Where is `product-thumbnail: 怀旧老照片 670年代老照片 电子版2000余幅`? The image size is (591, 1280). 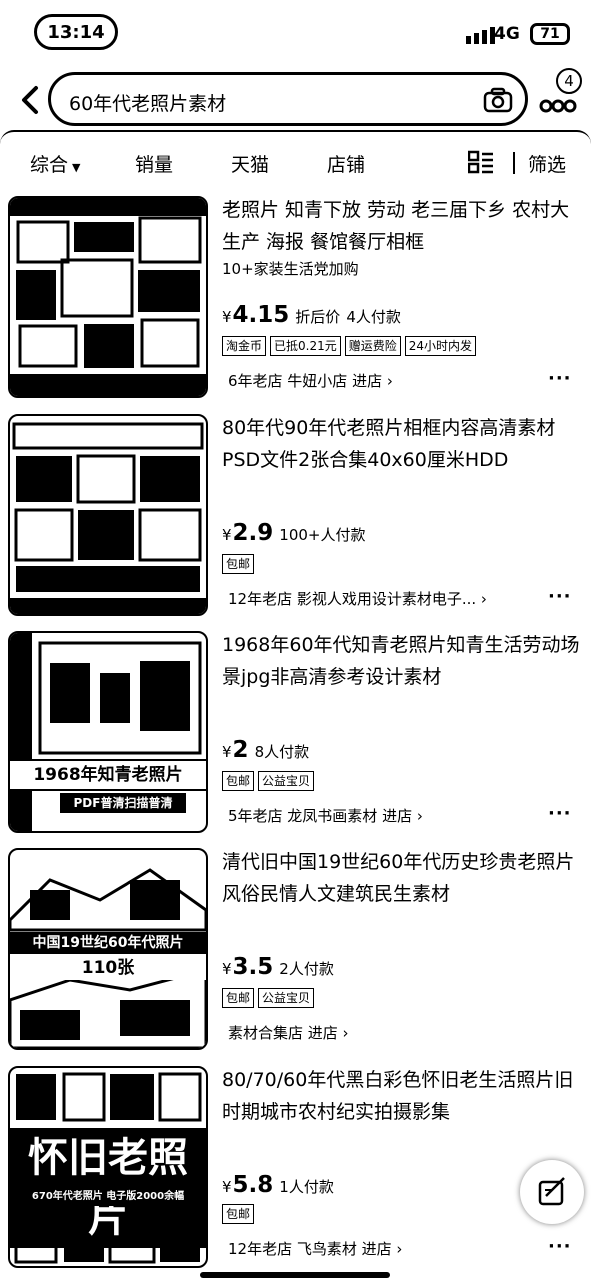
product-thumbnail: 怀旧老照片 670年代老照片 电子版2000余幅 is located at coordinates (108, 1167).